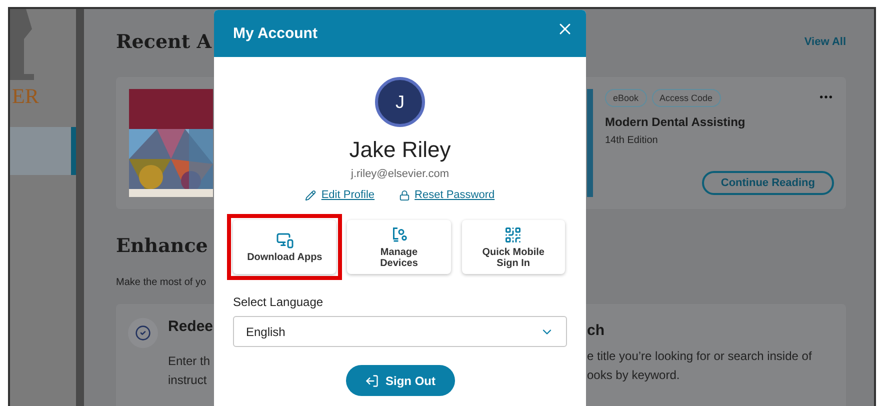 The height and width of the screenshot is (406, 880). Describe the element at coordinates (513, 247) in the screenshot. I see `option-tile: Quick Mobile Sign In` at that location.